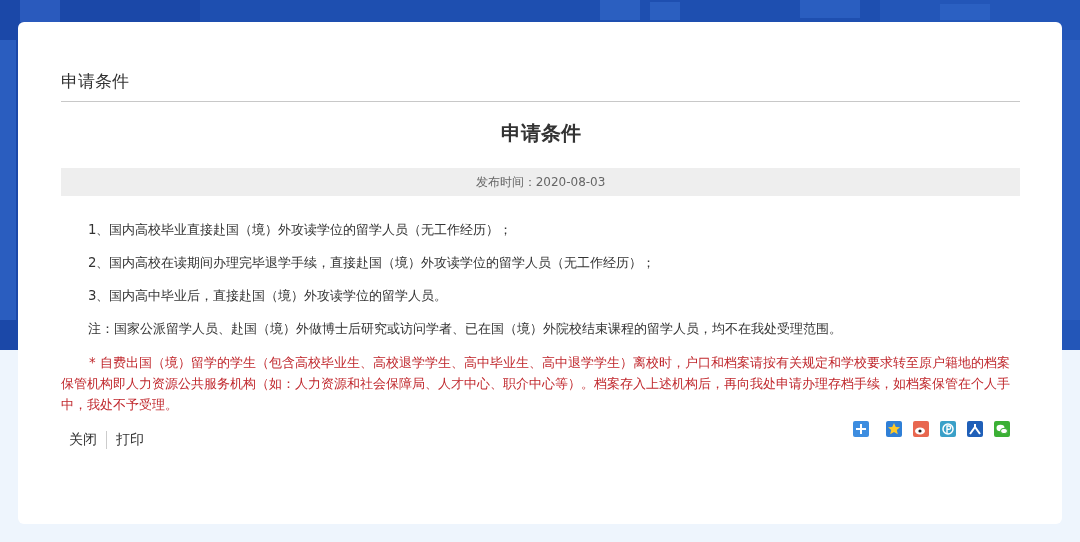 This screenshot has height=542, width=1080. What do you see at coordinates (86, 440) in the screenshot?
I see `close-link: 关闭` at bounding box center [86, 440].